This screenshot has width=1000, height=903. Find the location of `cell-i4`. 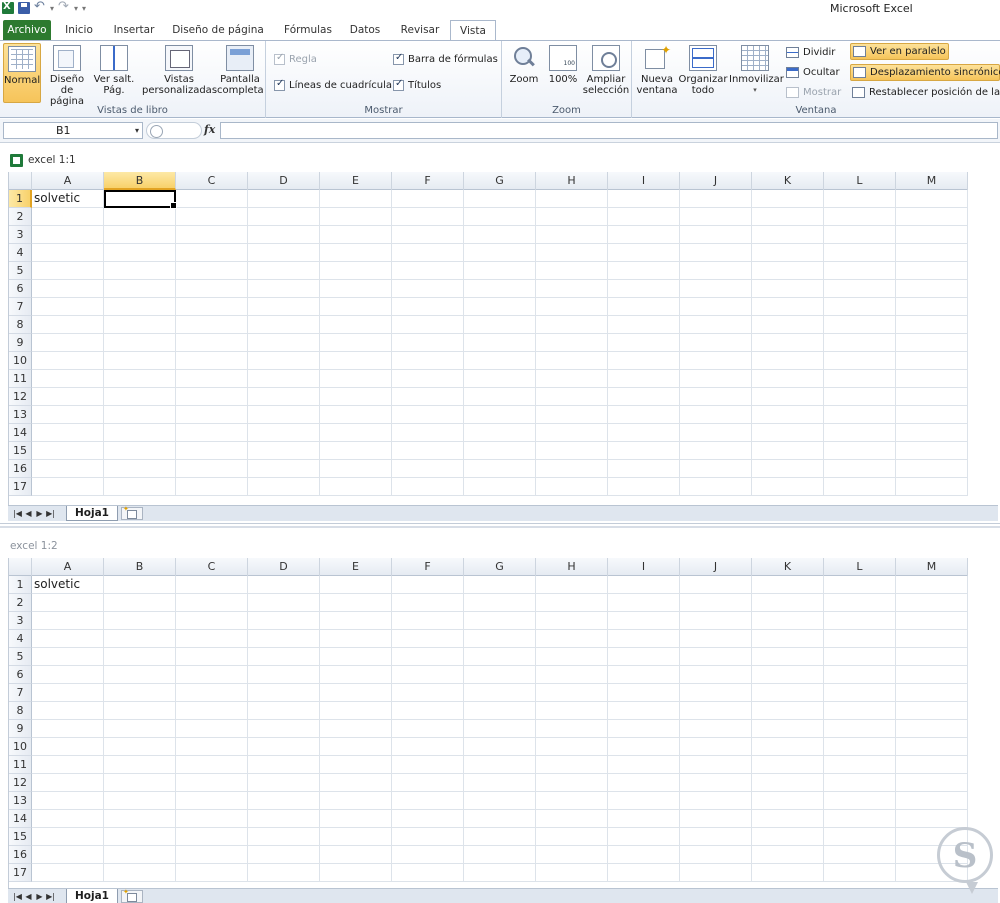

cell-i4 is located at coordinates (644, 639).